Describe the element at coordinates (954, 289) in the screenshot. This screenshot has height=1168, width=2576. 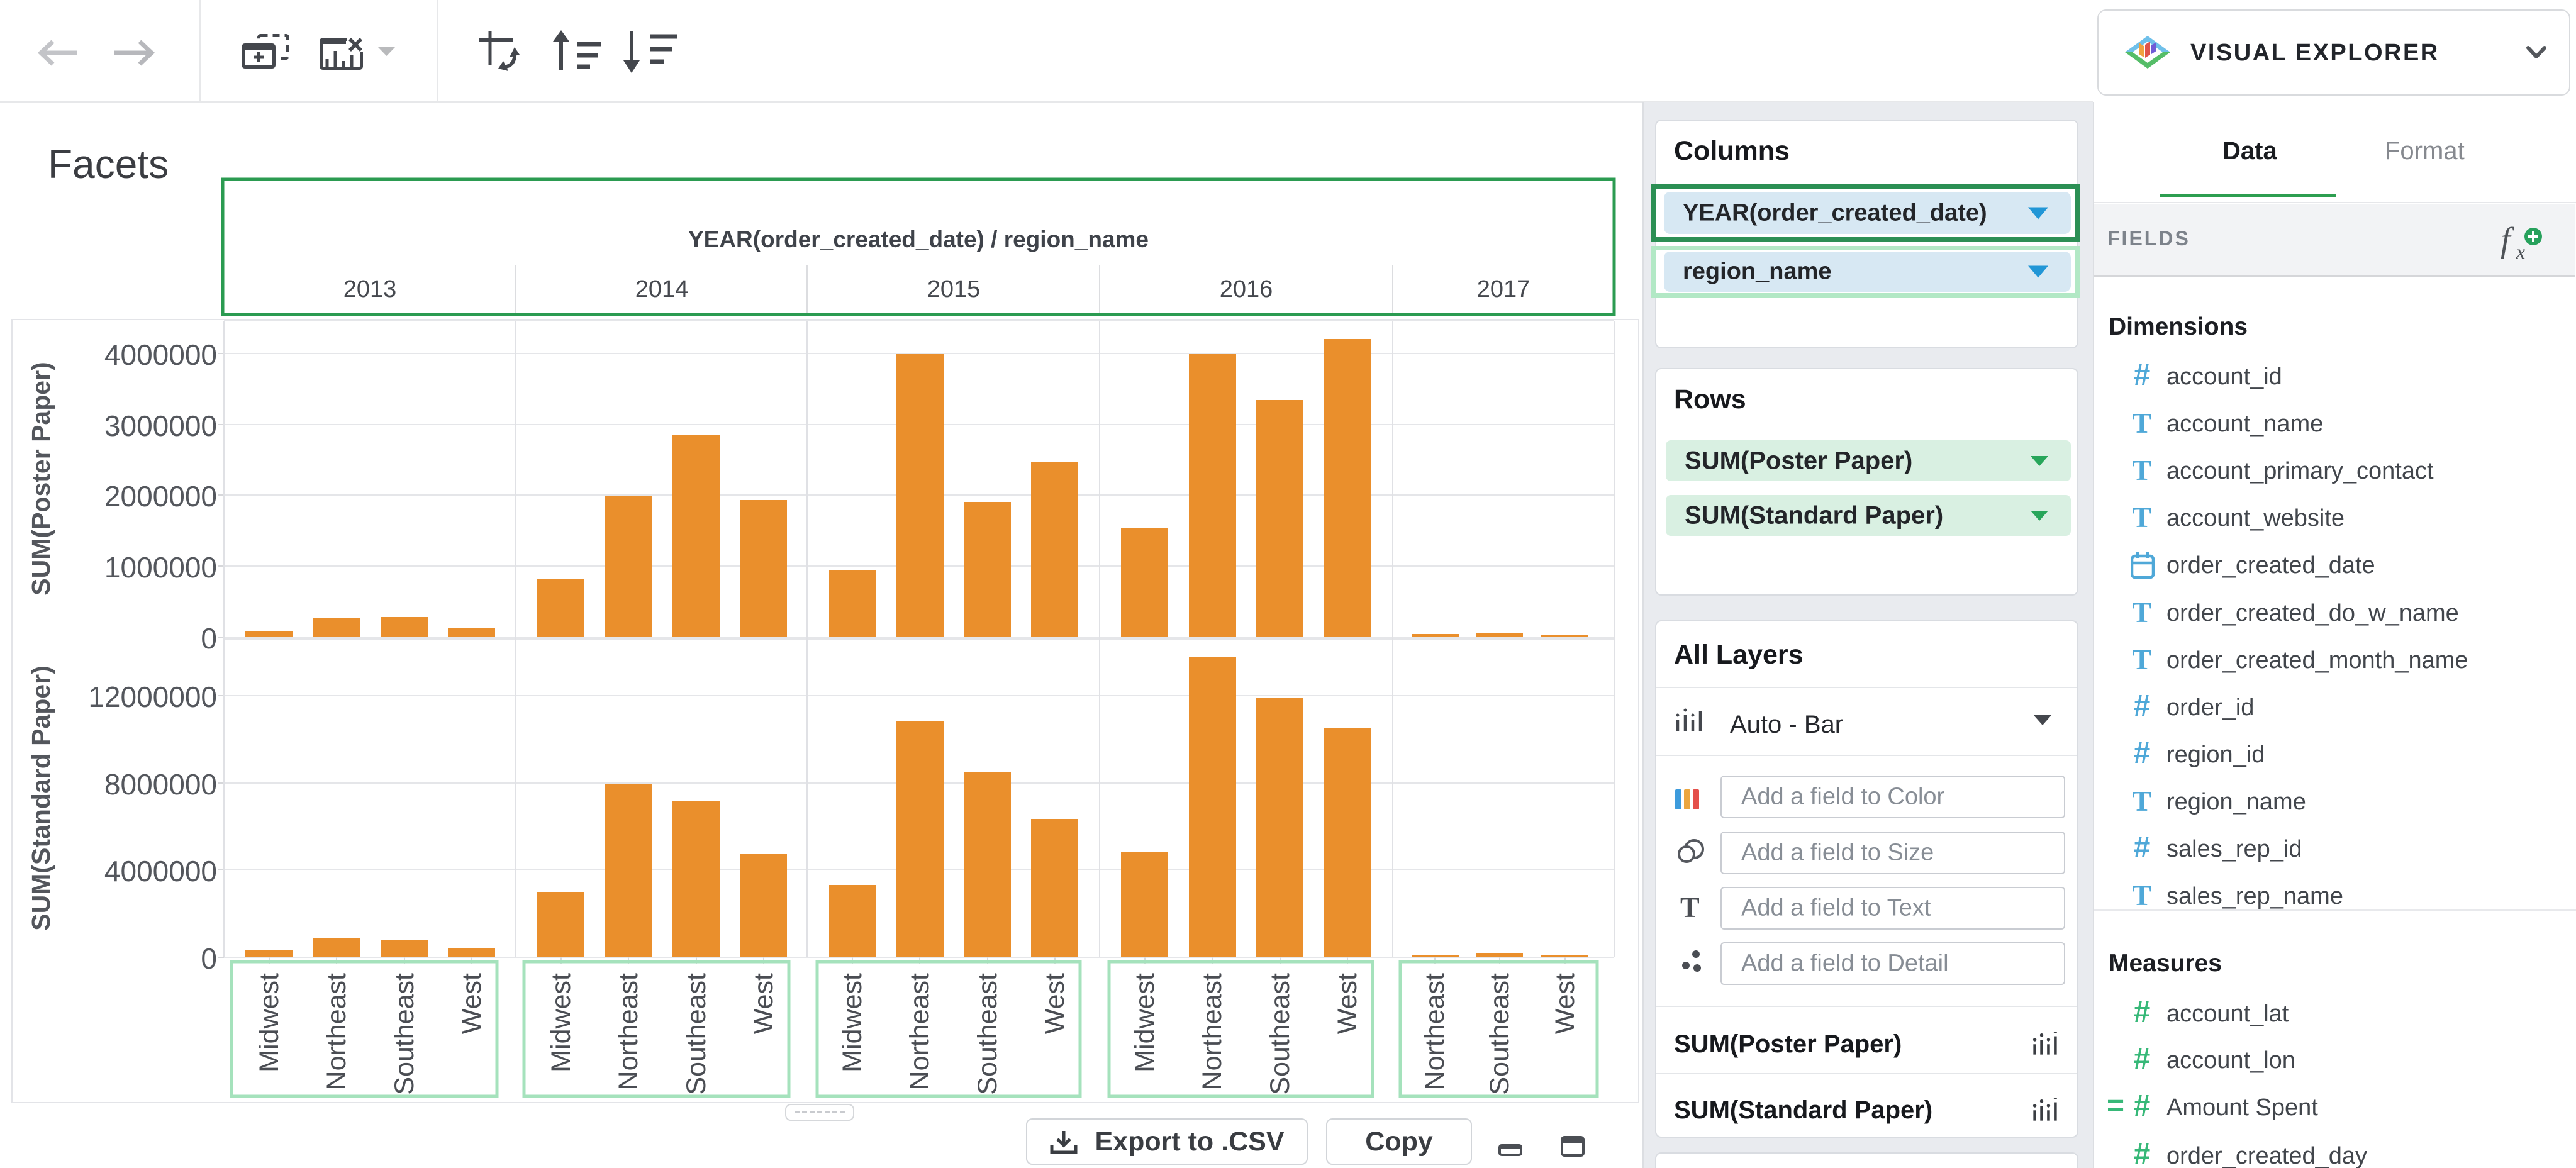
I see `svg-text: 2015` at that location.